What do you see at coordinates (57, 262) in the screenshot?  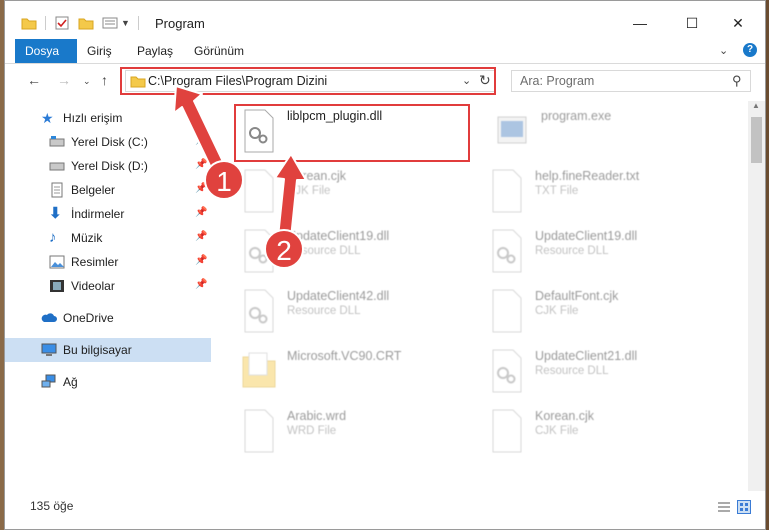 I see `pictures-icon` at bounding box center [57, 262].